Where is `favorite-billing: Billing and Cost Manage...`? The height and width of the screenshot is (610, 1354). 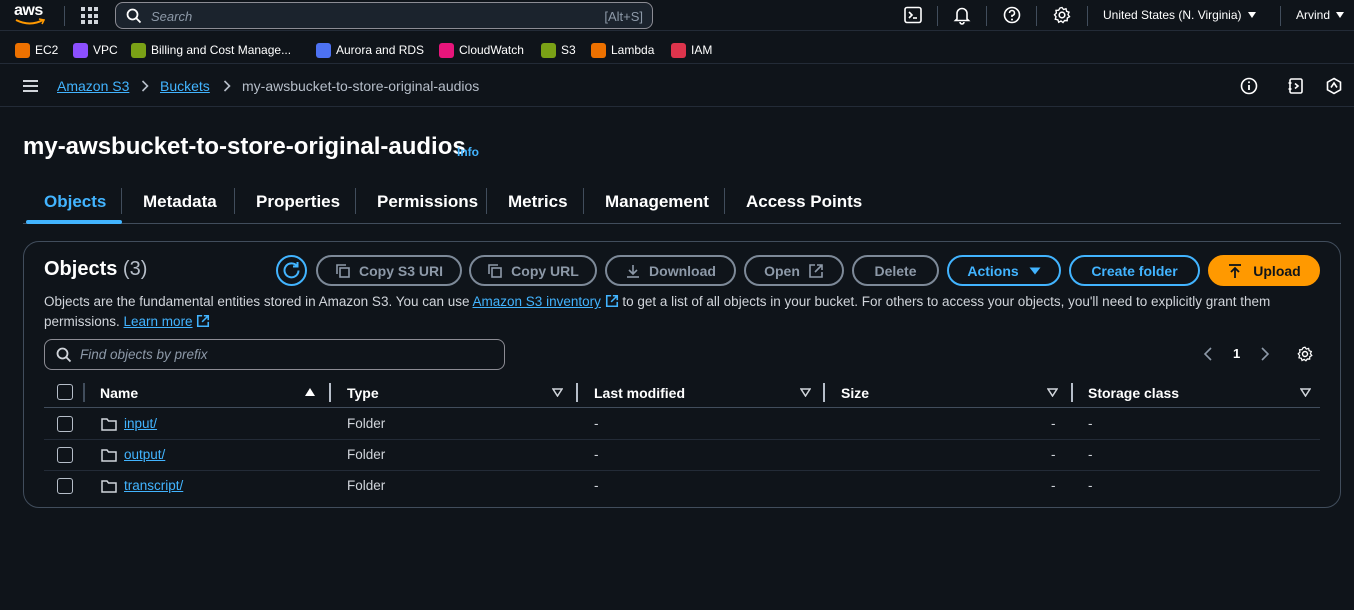
favorite-billing: Billing and Cost Manage... is located at coordinates (211, 50).